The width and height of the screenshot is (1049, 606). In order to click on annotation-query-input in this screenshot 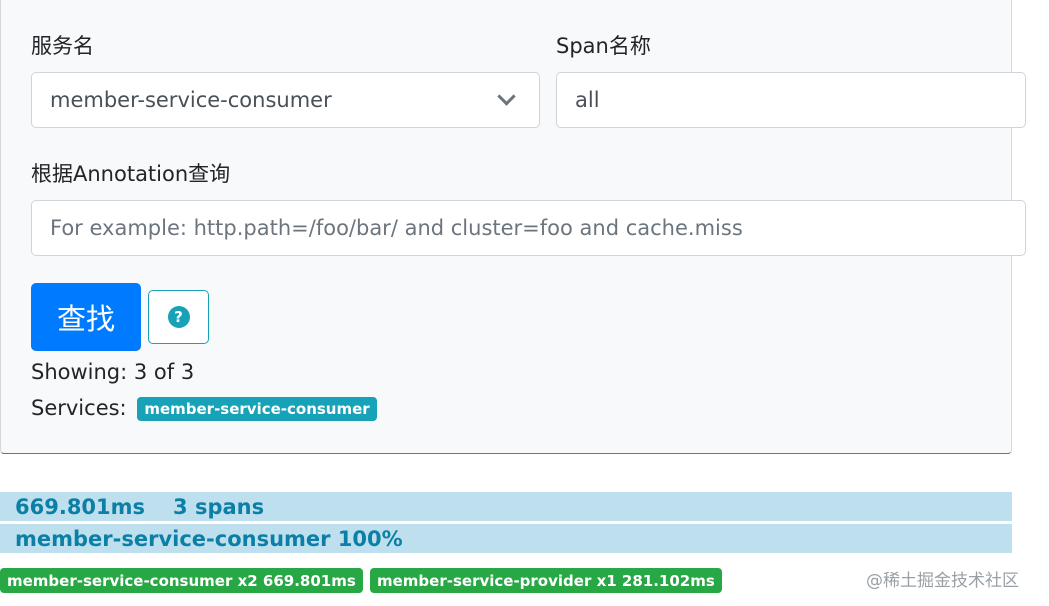, I will do `click(528, 228)`.